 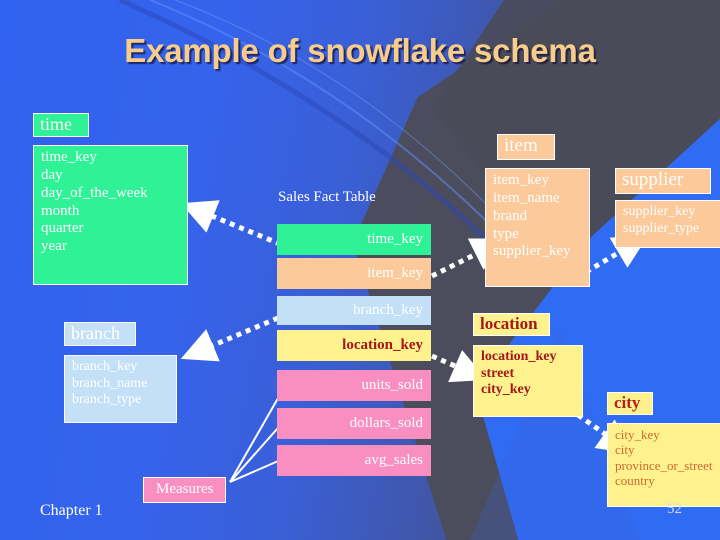 What do you see at coordinates (110, 383) in the screenshot?
I see `field-branch-1: branch_name` at bounding box center [110, 383].